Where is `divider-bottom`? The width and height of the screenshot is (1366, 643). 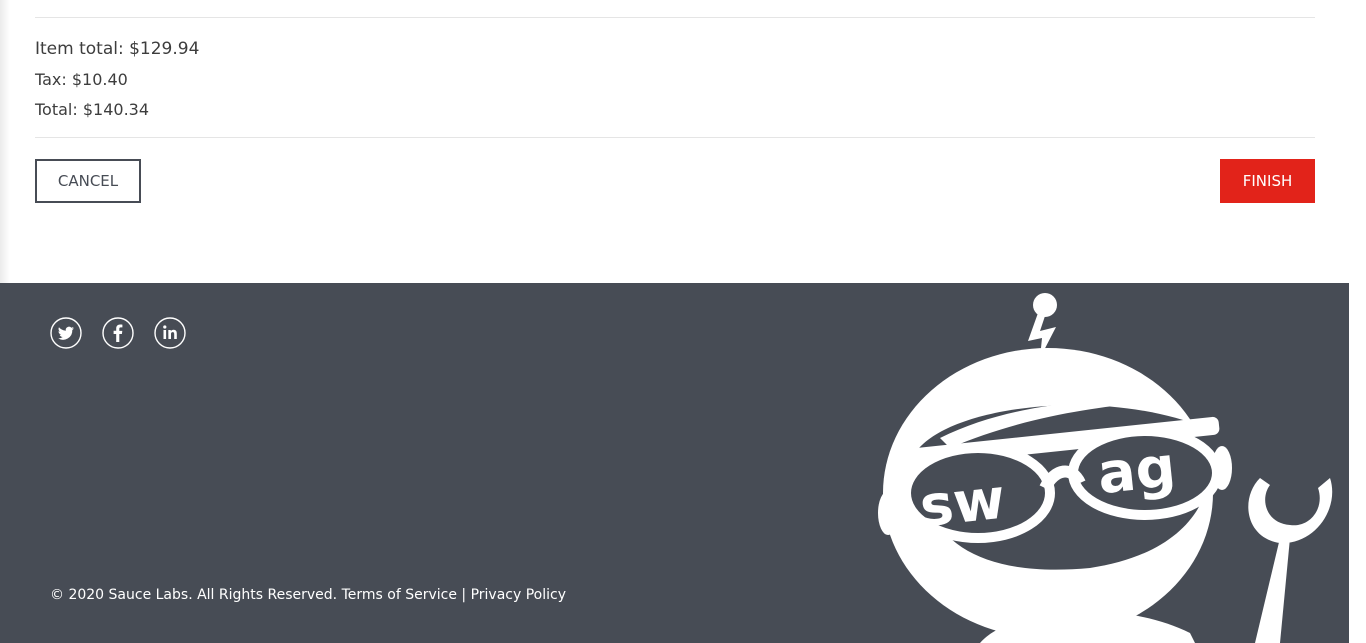 divider-bottom is located at coordinates (675, 137).